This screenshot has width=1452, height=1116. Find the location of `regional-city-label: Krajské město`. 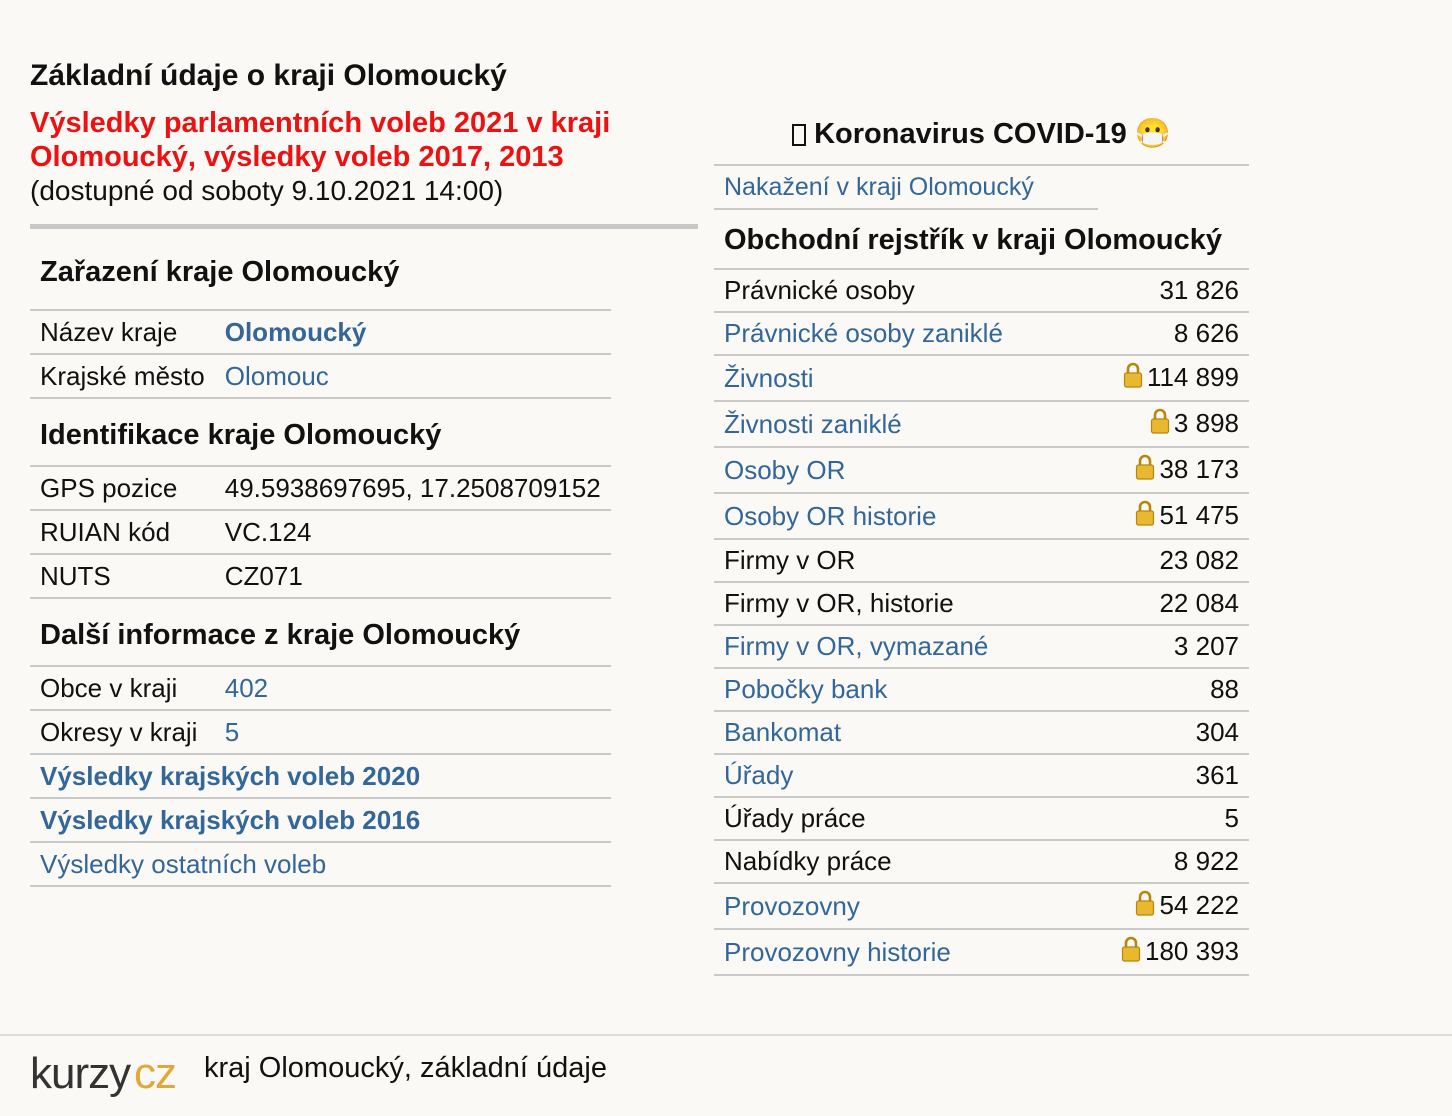

regional-city-label: Krajské město is located at coordinates (122, 376).